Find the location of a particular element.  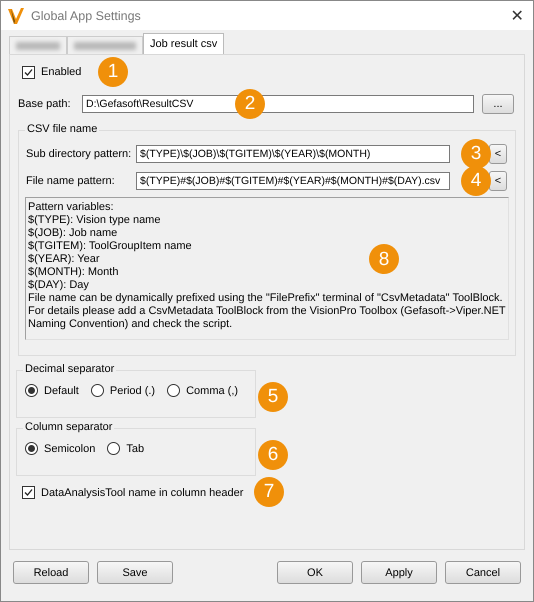

radio-label: Period (.) is located at coordinates (133, 390).